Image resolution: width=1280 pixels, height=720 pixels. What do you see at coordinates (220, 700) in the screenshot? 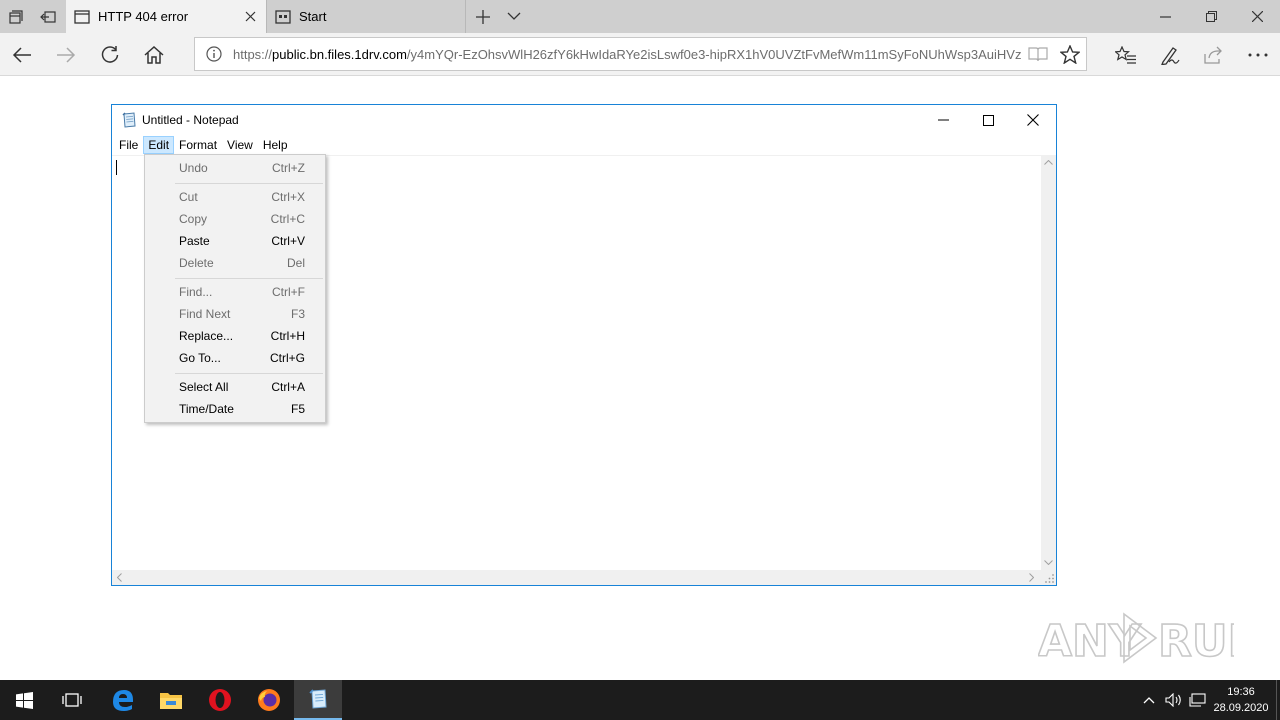
I see `opera-icon` at bounding box center [220, 700].